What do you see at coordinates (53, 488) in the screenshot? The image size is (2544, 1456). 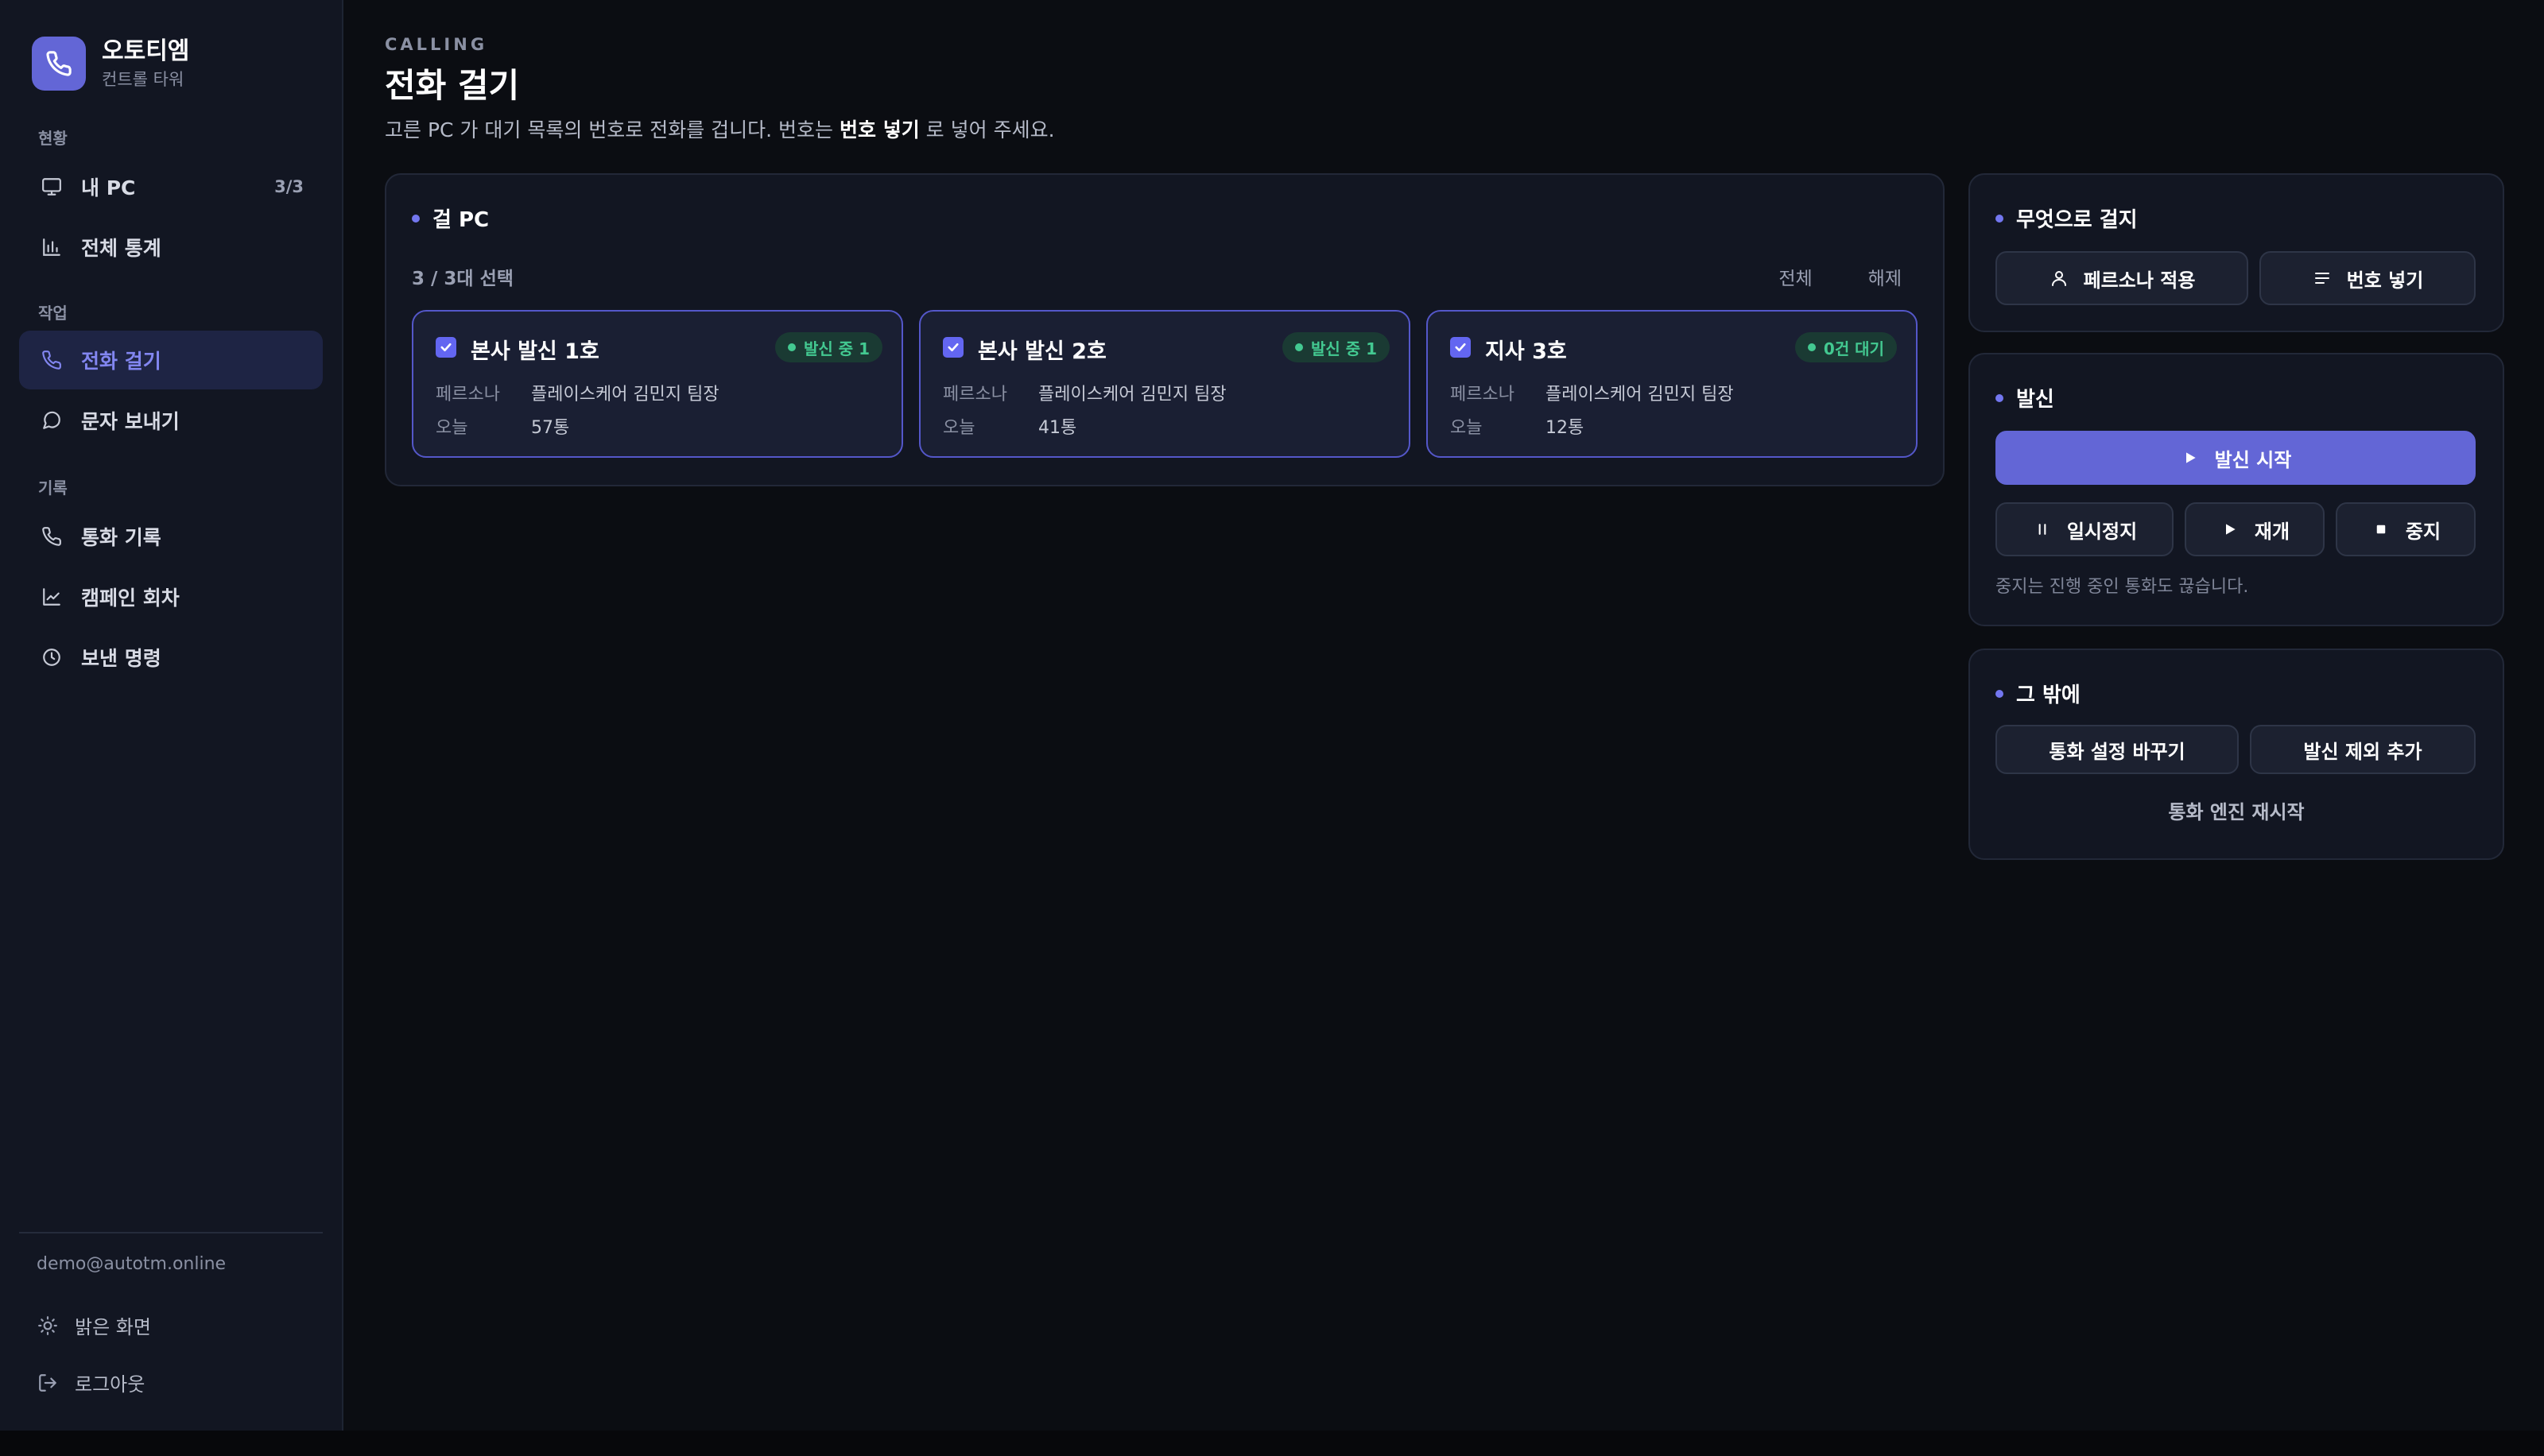 I see `nav-section-records: 기록` at bounding box center [53, 488].